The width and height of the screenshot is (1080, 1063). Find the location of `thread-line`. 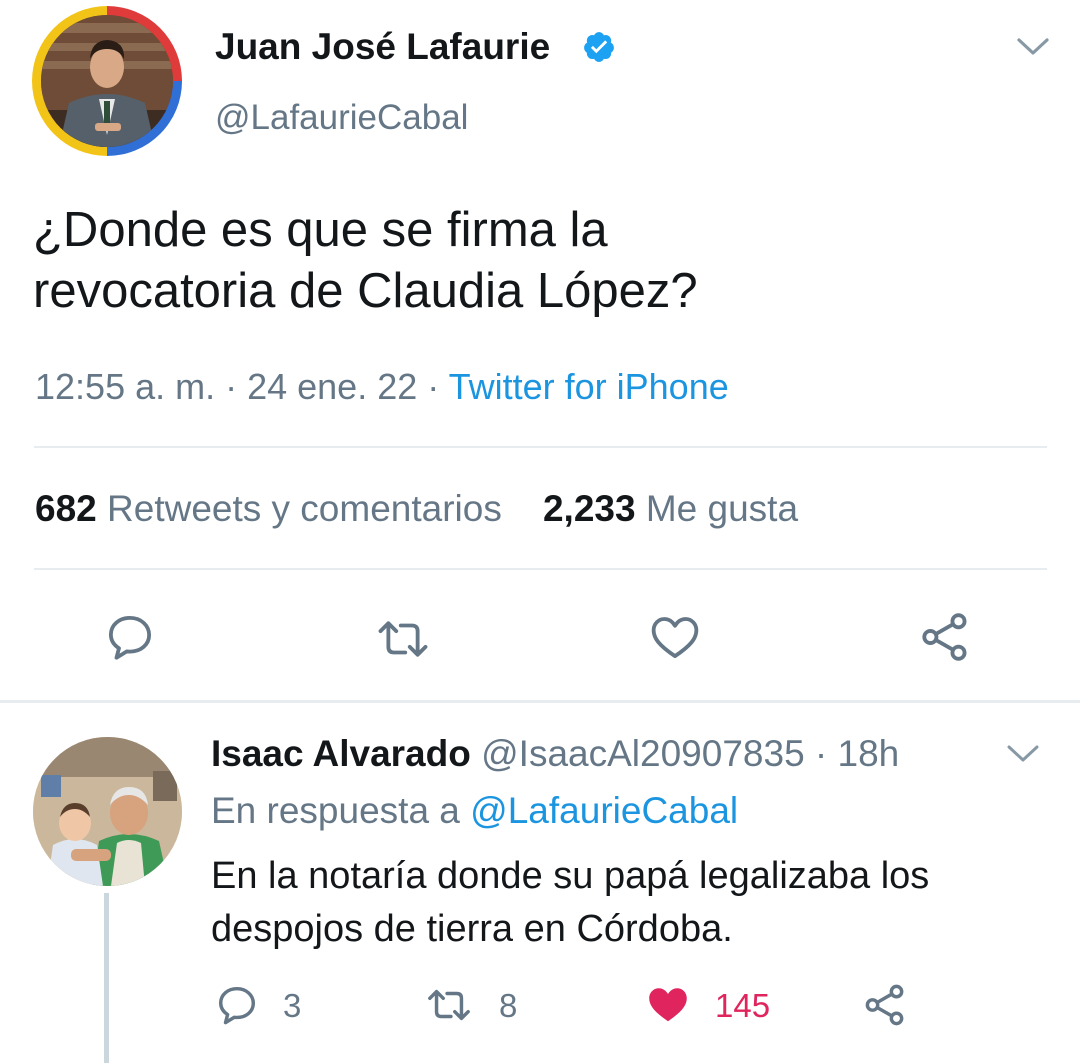

thread-line is located at coordinates (106, 978).